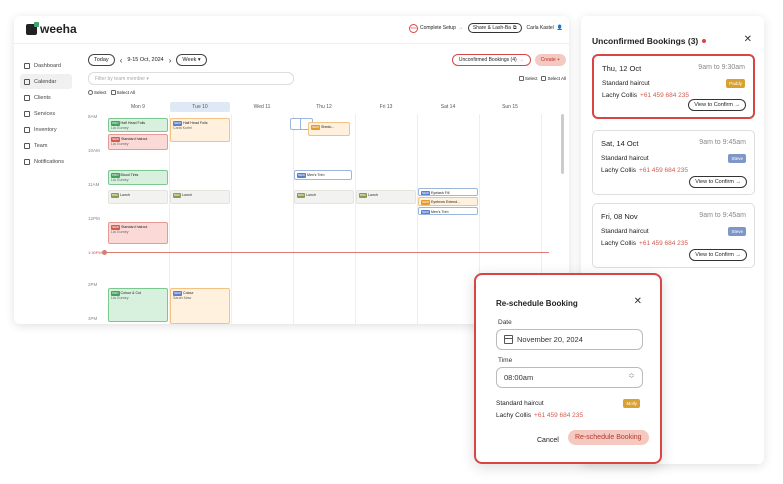 The height and width of the screenshot is (484, 783). Describe the element at coordinates (131, 293) in the screenshot. I see `event-title: Colour & Cut` at that location.